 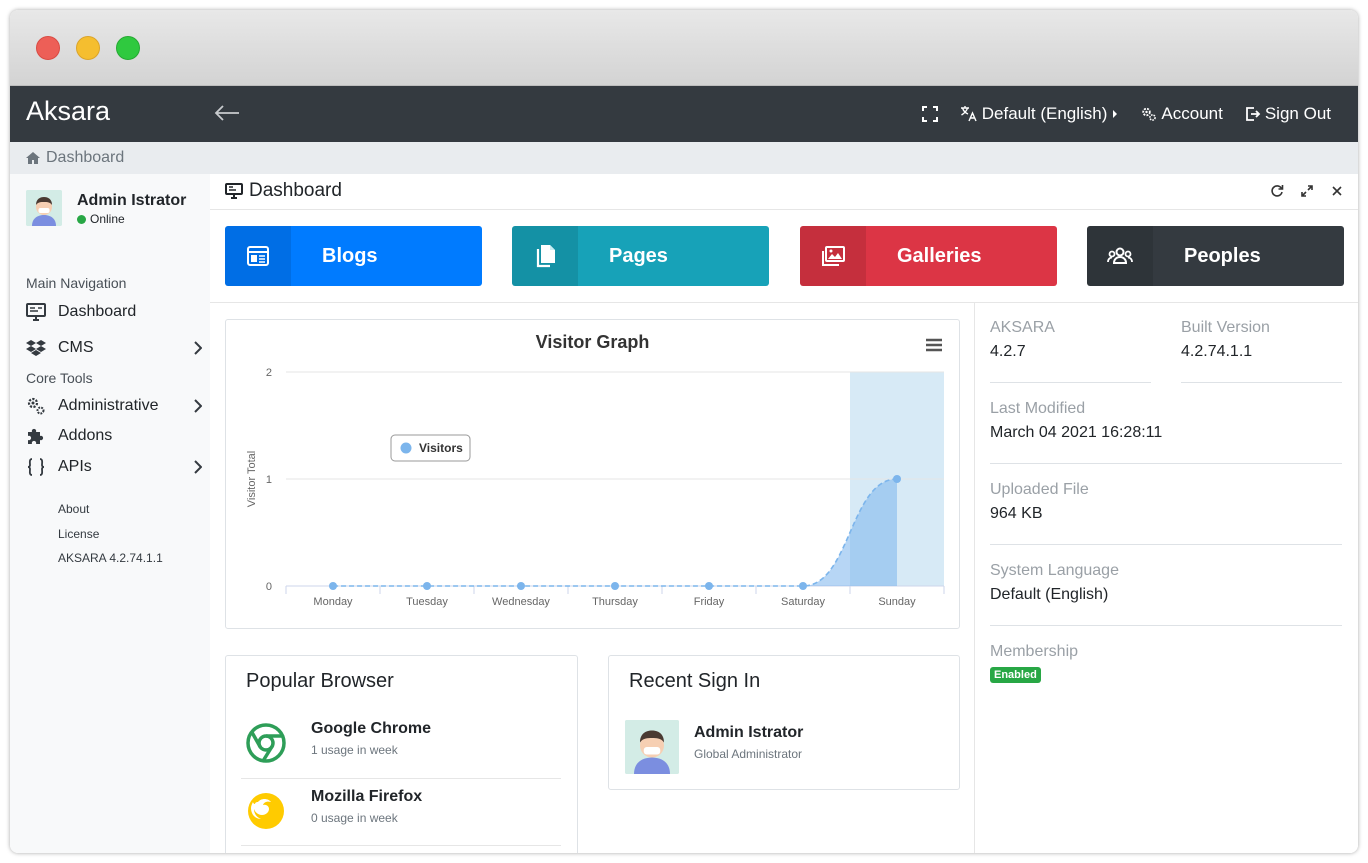 I want to click on y-tick-label: 0, so click(x=269, y=587).